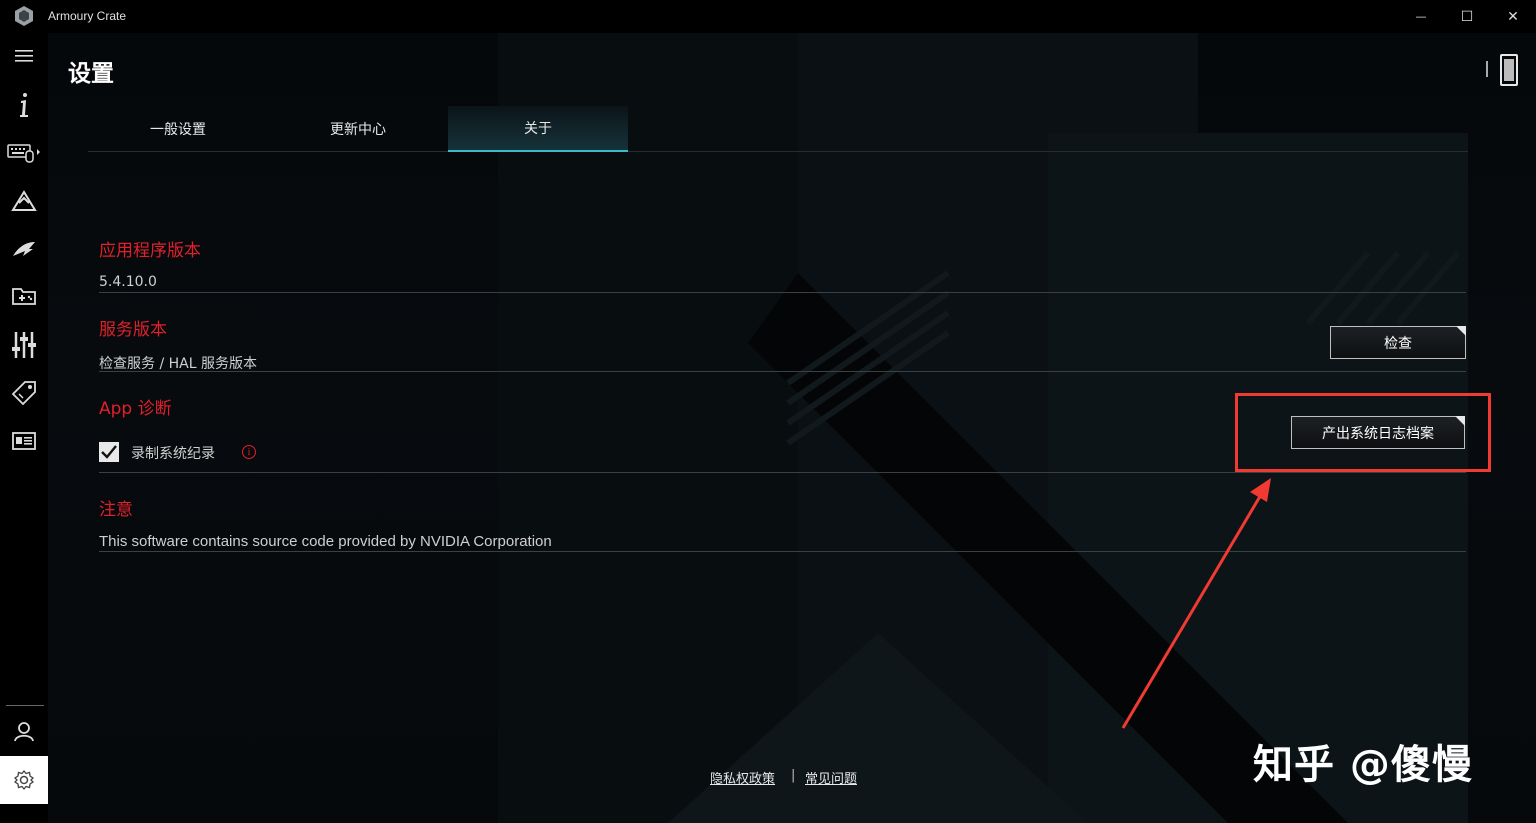  What do you see at coordinates (831, 777) in the screenshot?
I see `faq-link: 常见问题` at bounding box center [831, 777].